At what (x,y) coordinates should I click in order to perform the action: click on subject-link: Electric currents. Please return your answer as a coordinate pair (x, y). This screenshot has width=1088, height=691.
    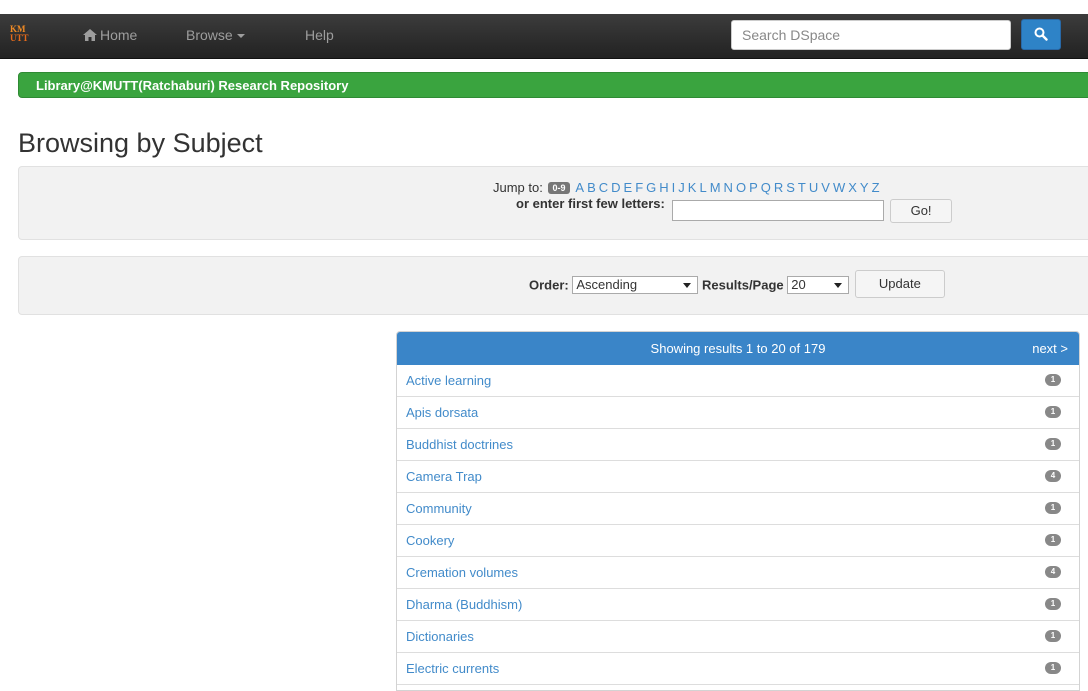
    Looking at the image, I should click on (452, 668).